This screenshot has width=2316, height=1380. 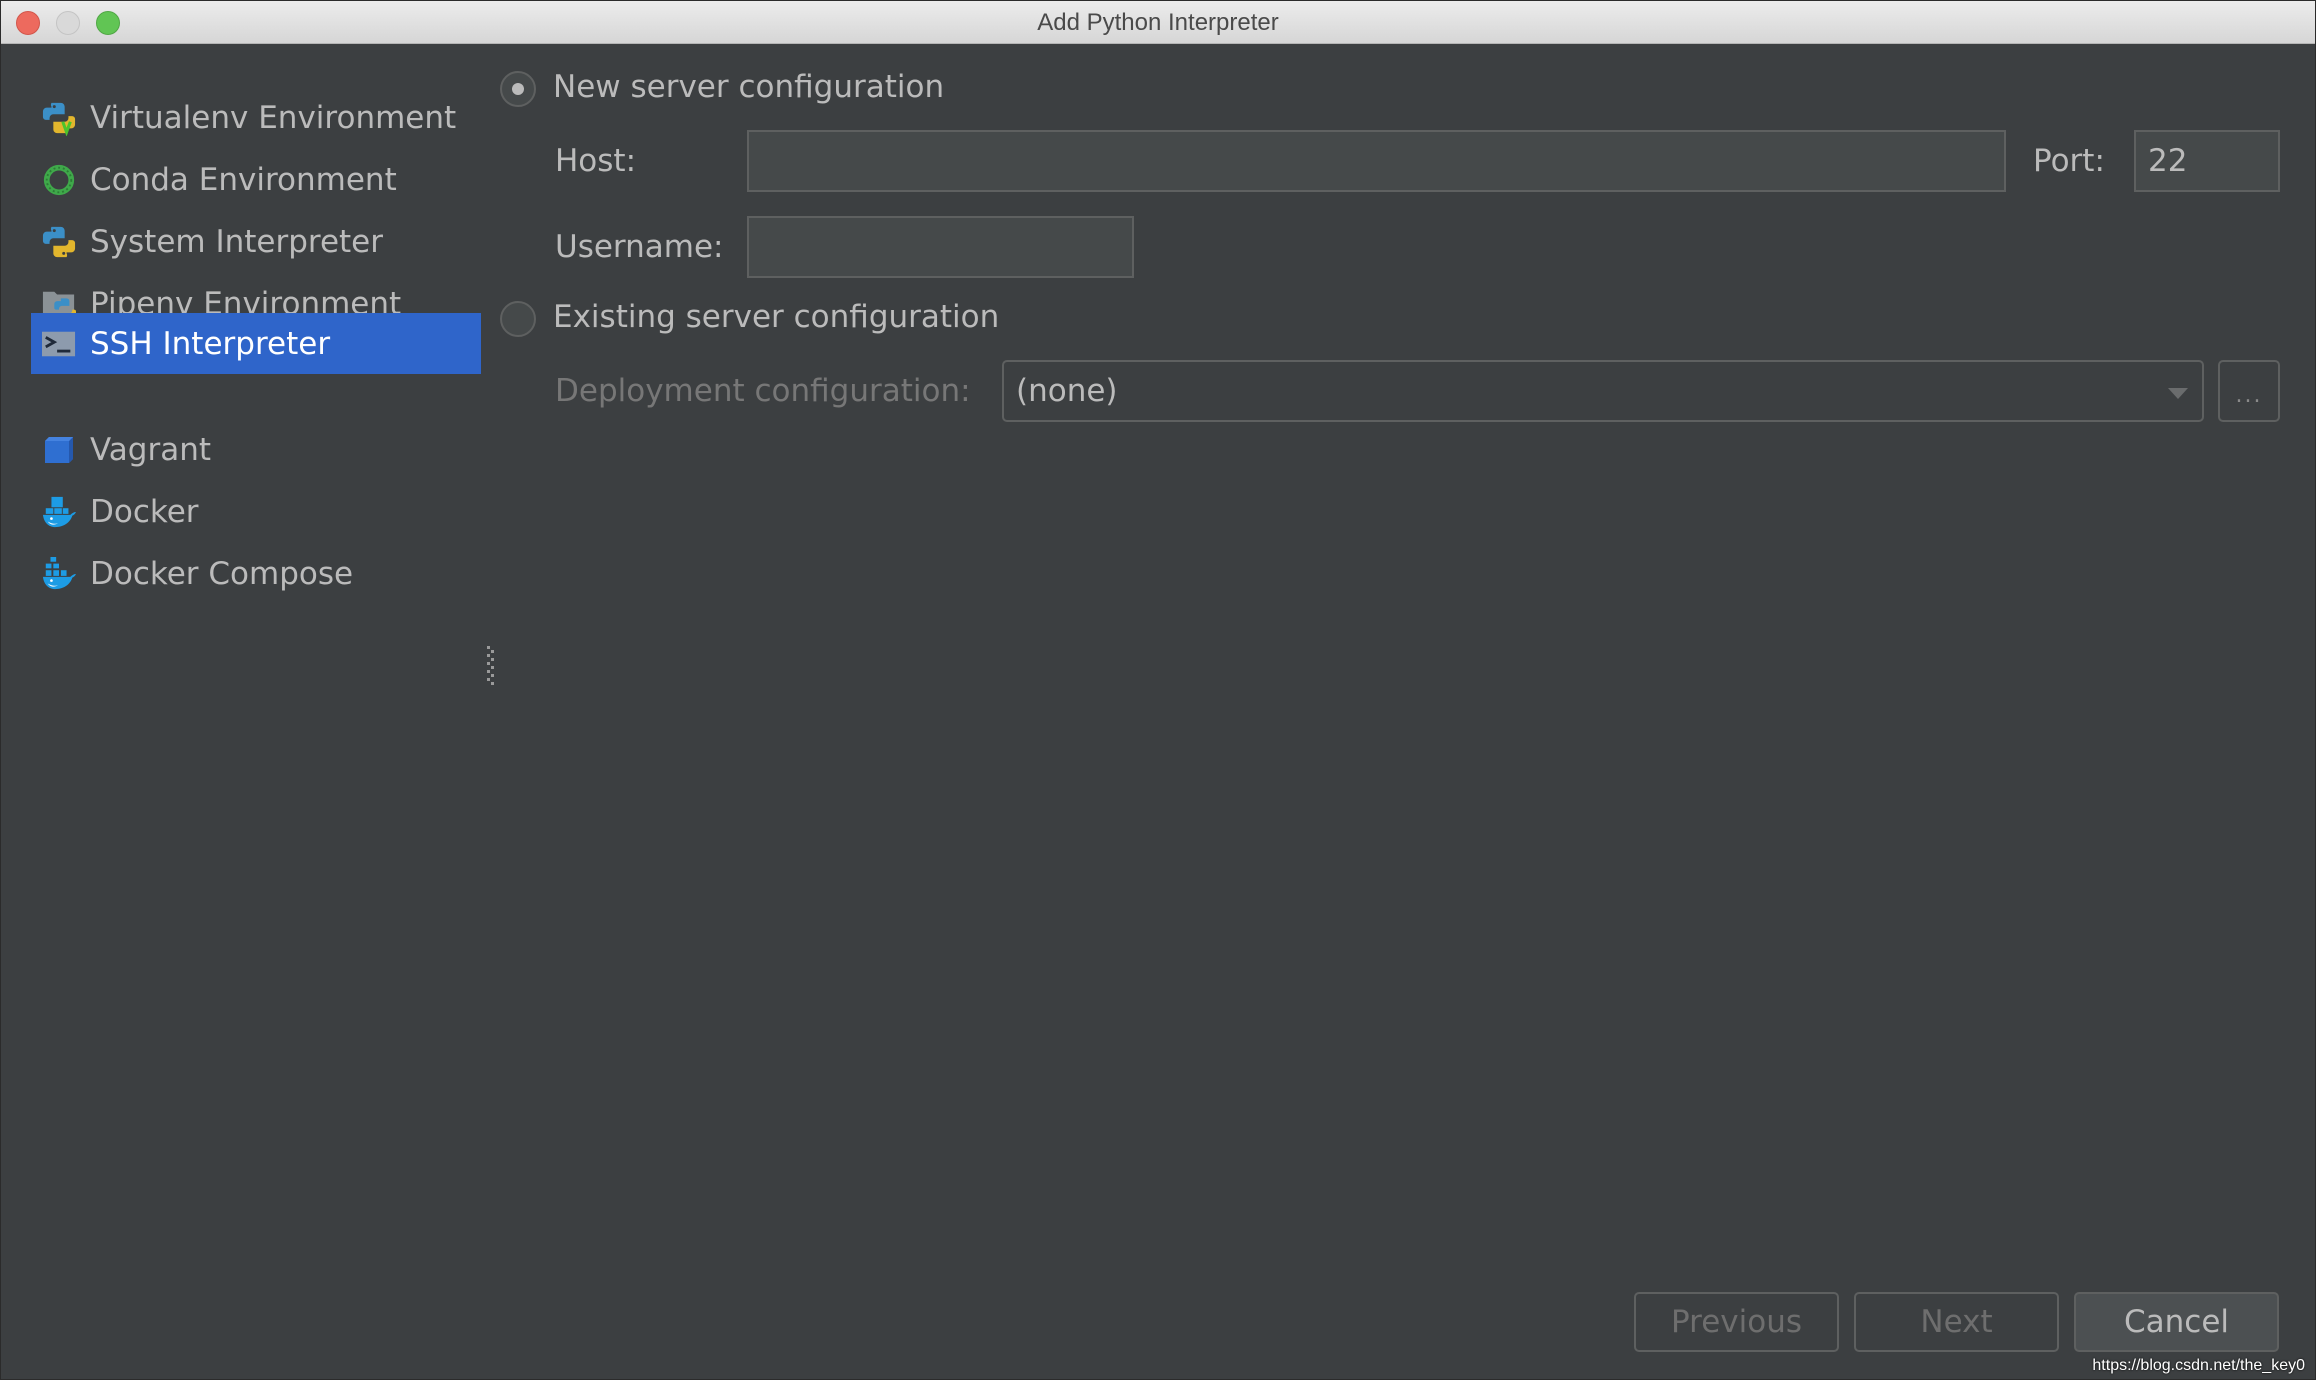 I want to click on port-input, so click(x=2207, y=161).